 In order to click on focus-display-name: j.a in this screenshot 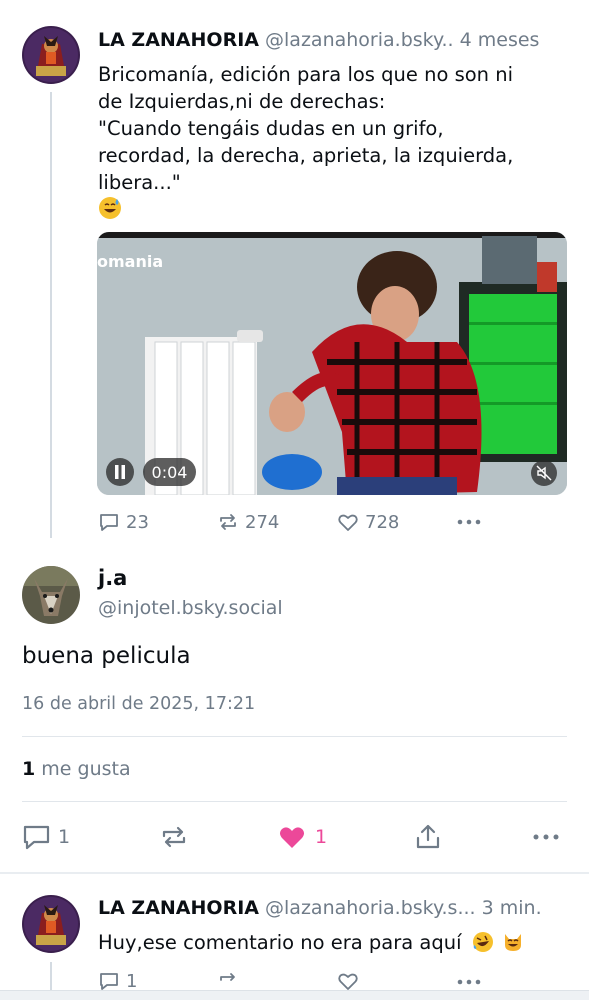, I will do `click(112, 578)`.